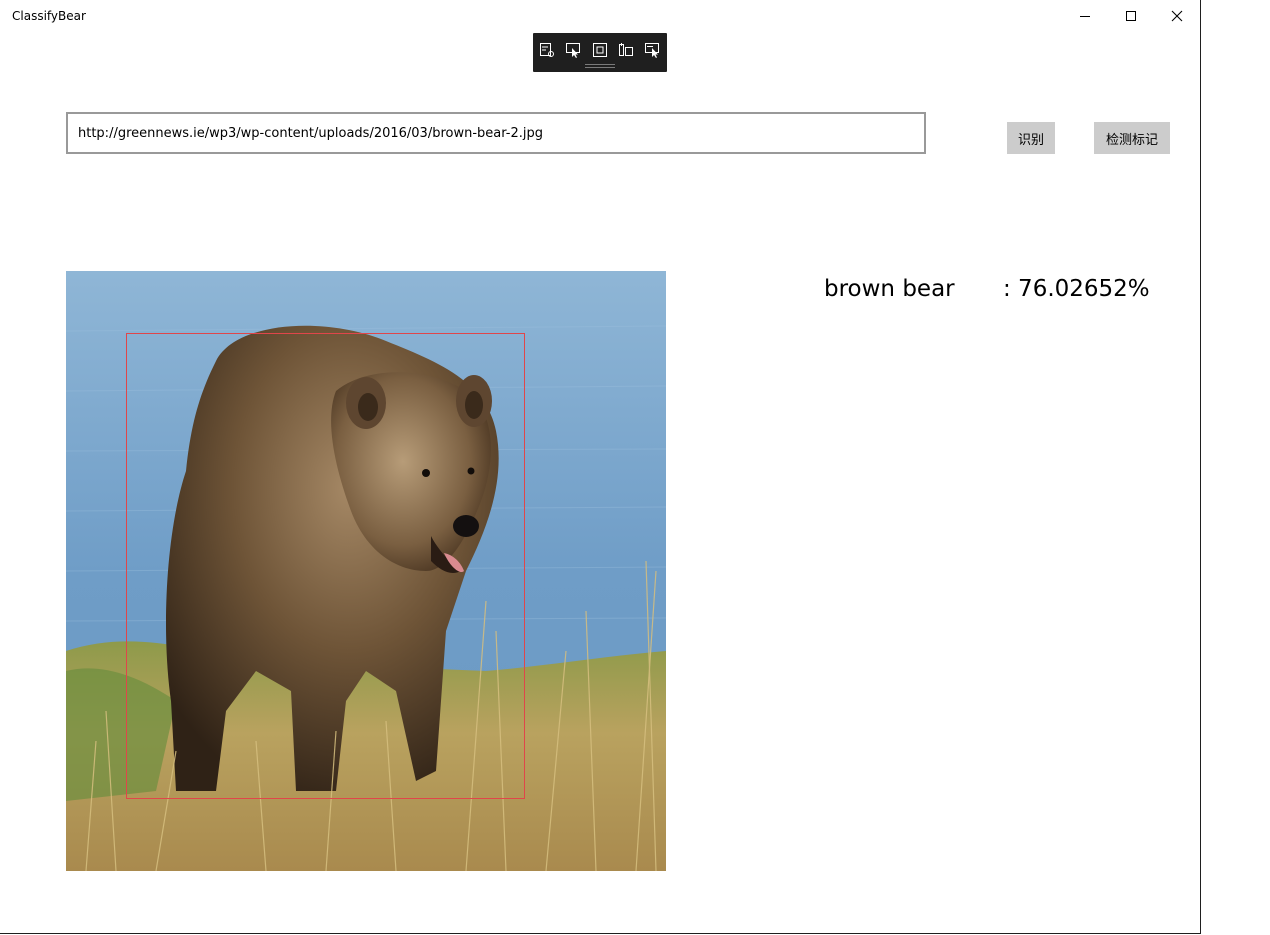 The width and height of the screenshot is (1270, 935). I want to click on maximize-icon, so click(1131, 16).